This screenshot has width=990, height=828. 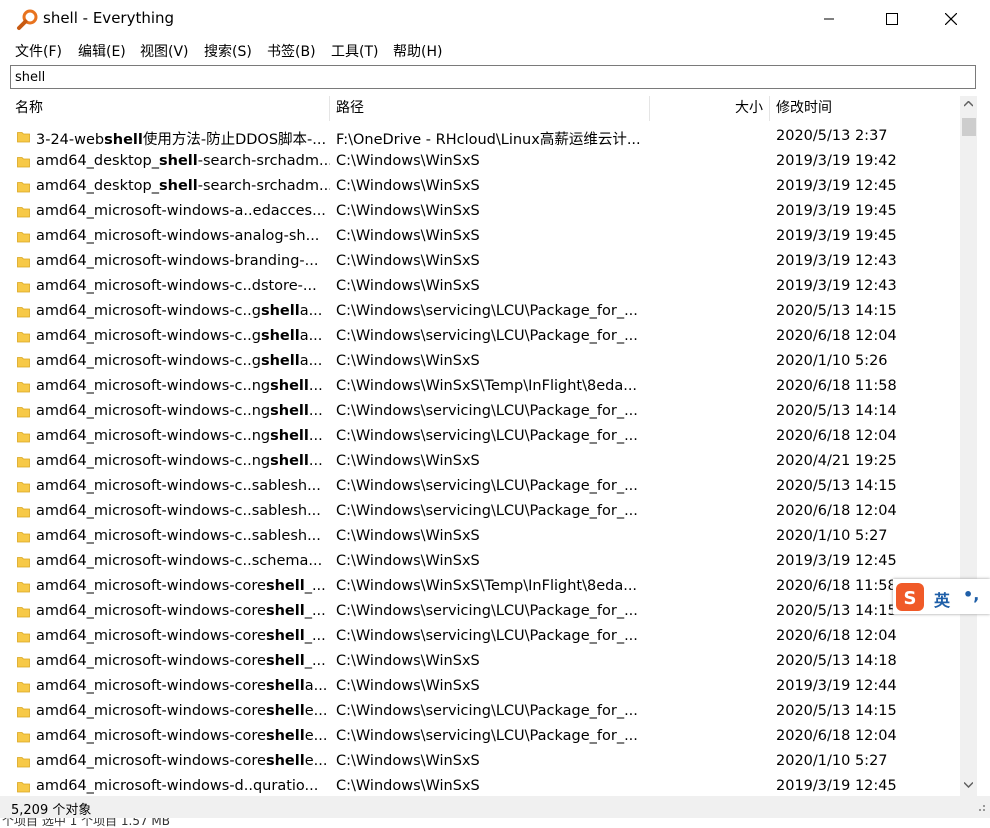 What do you see at coordinates (490, 108) in the screenshot?
I see `column-path-header: 路径` at bounding box center [490, 108].